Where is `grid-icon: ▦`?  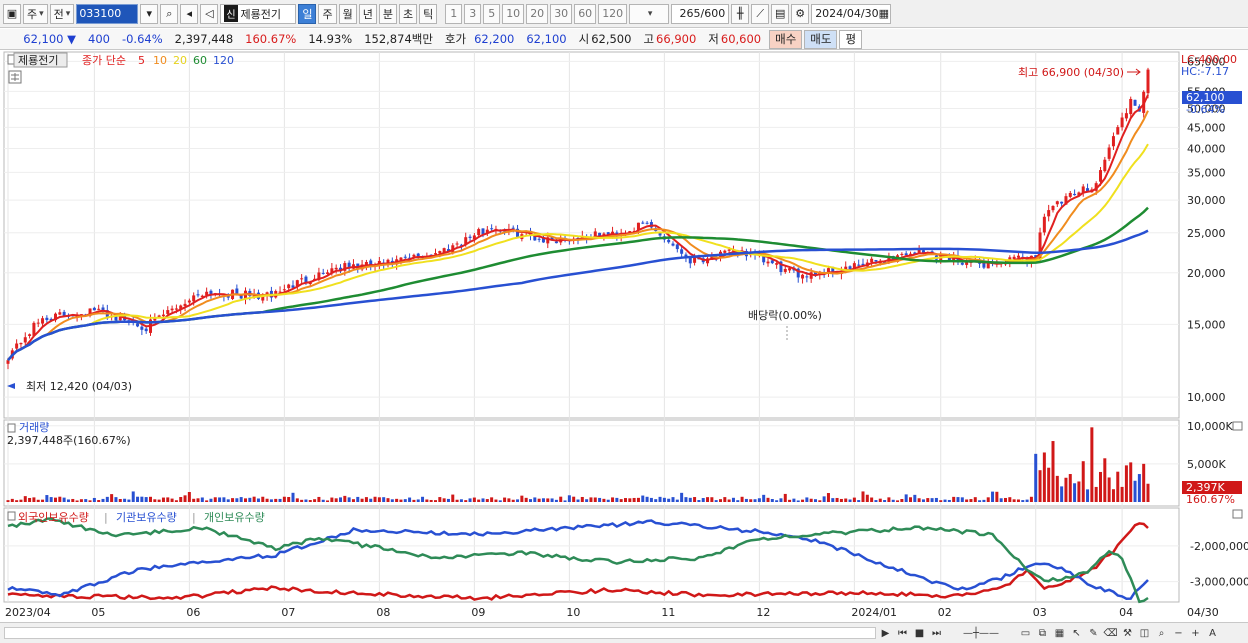
grid-icon: ▦ is located at coordinates (1059, 633).